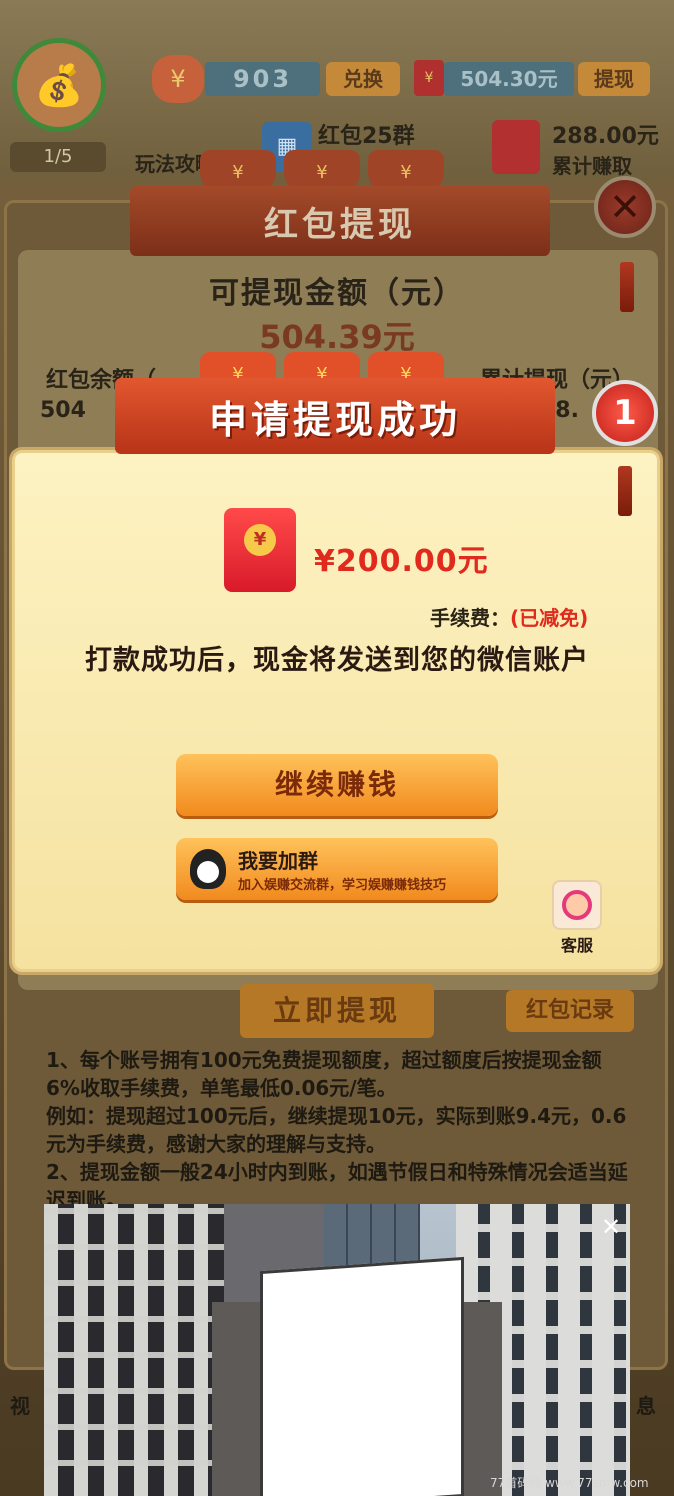 Image resolution: width=674 pixels, height=1496 pixels. Describe the element at coordinates (470, 618) in the screenshot. I see `fee-label: 手续费：` at that location.